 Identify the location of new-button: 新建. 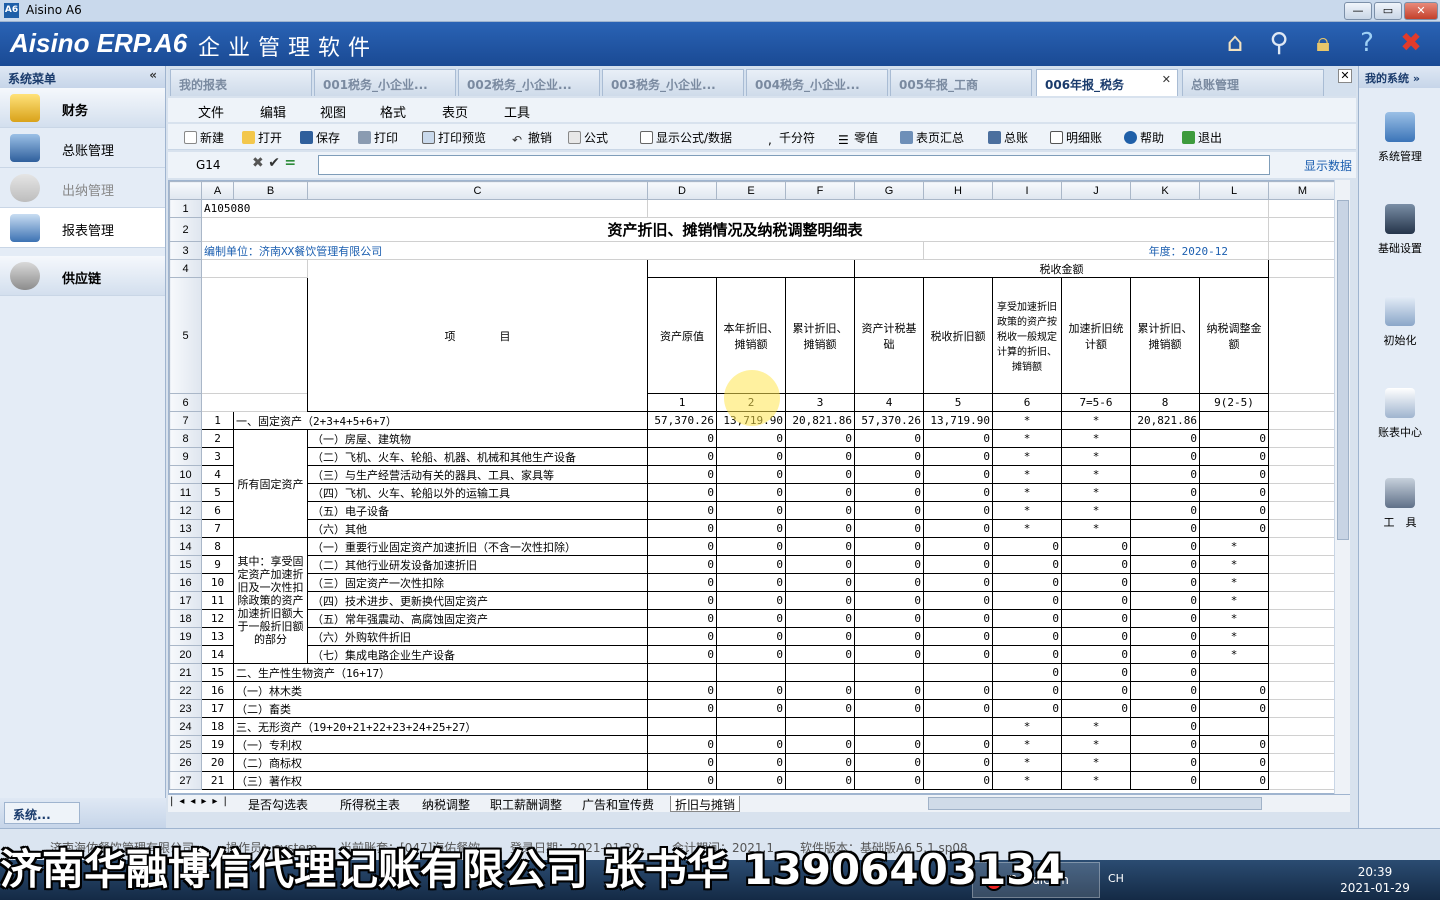
(204, 137).